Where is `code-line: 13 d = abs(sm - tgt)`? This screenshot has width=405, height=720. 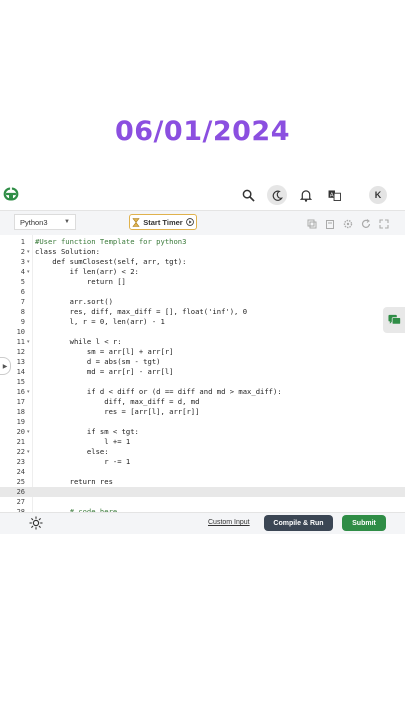 code-line: 13 d = abs(sm - tgt) is located at coordinates (202, 362).